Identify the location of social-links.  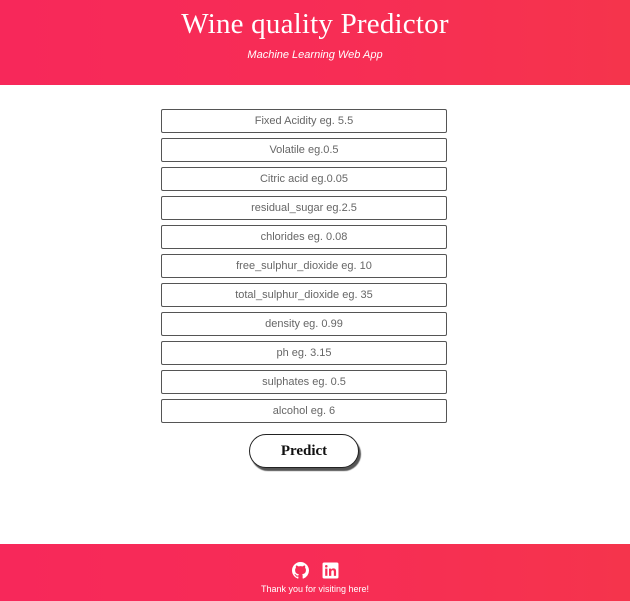
(315, 570).